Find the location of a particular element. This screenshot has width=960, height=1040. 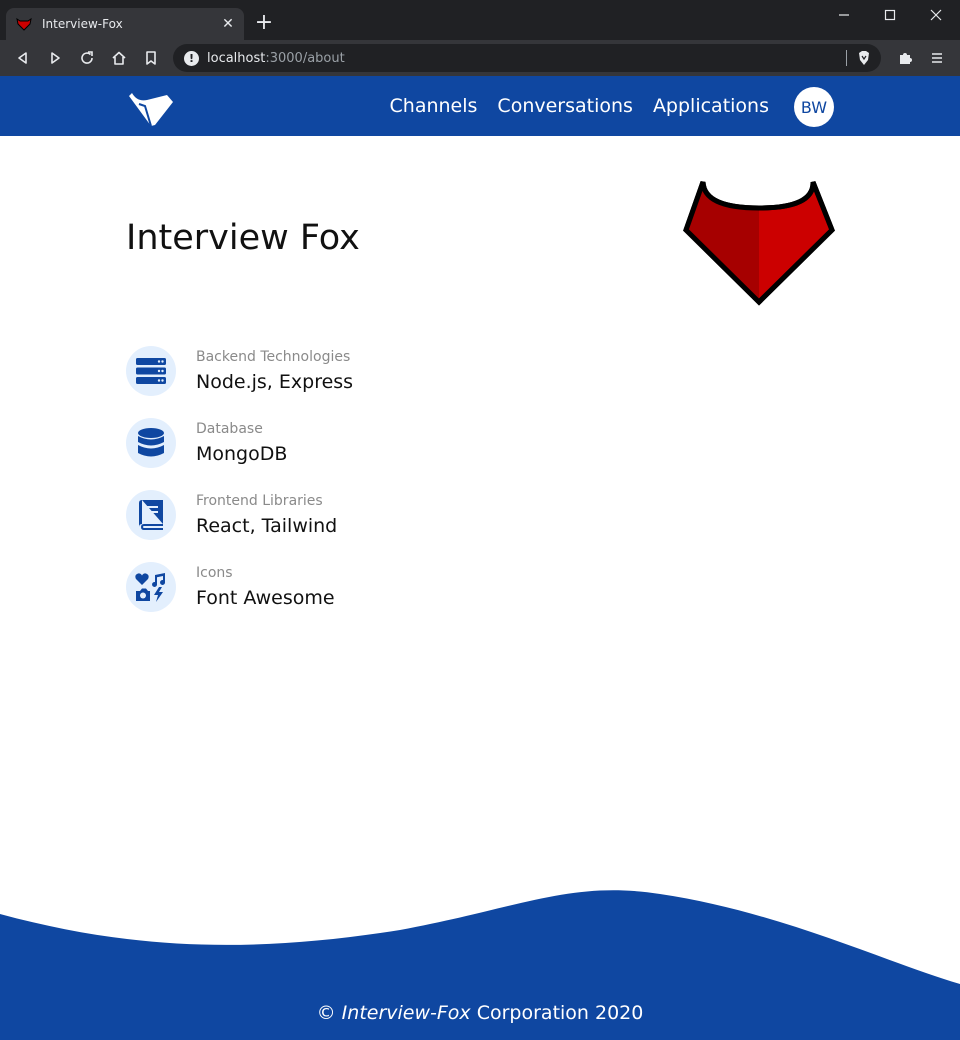

nav-link-conversations: Conversations is located at coordinates (565, 106).